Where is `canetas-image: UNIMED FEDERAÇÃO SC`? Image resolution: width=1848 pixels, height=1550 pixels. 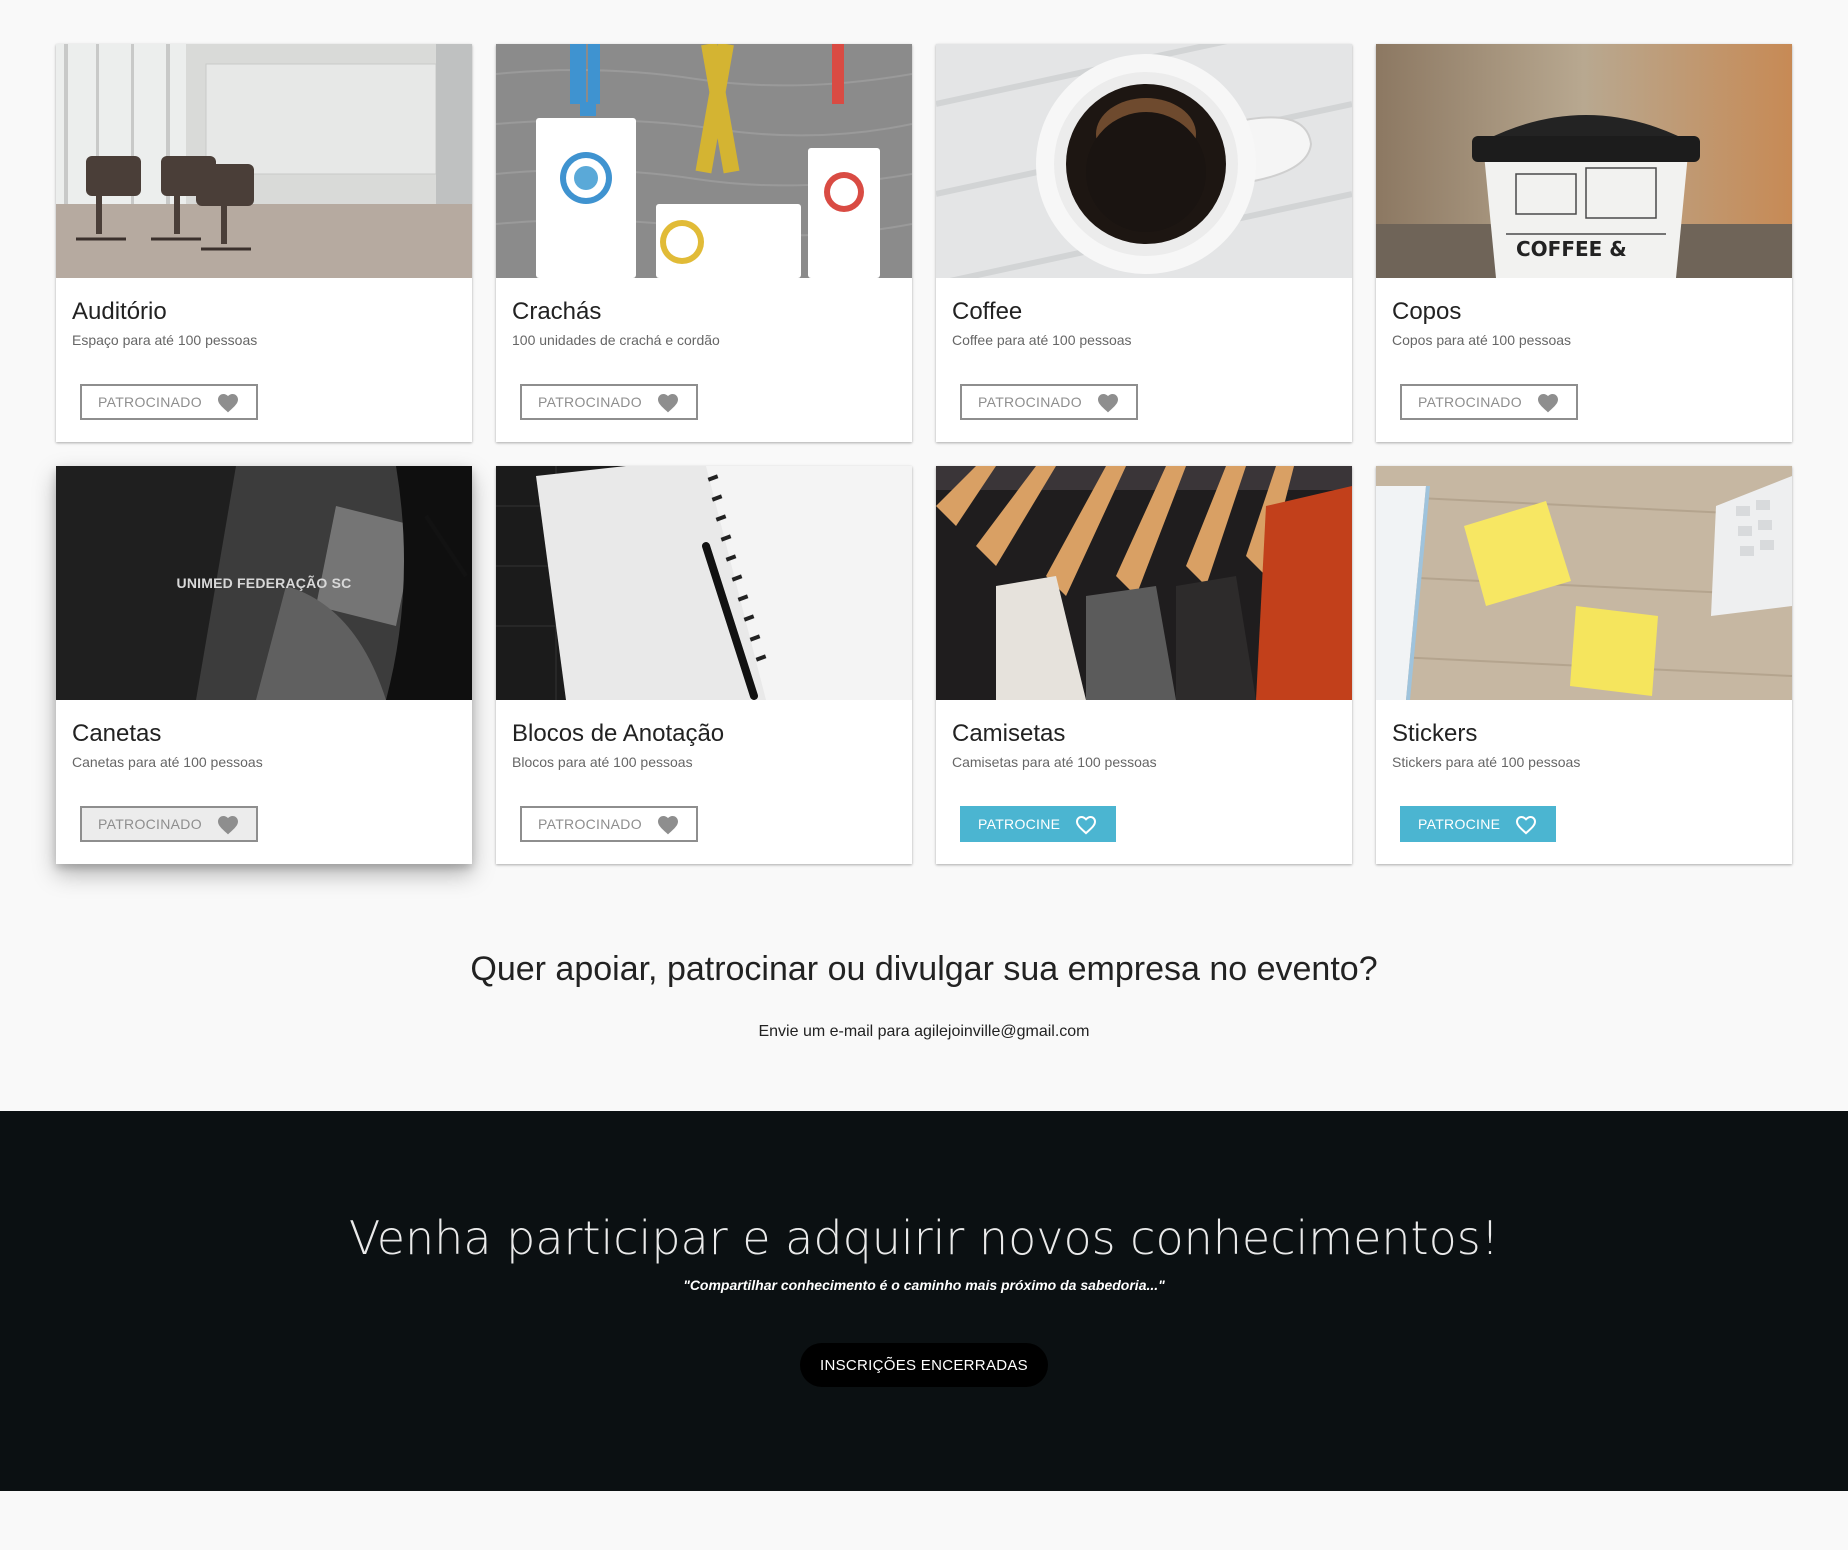 canetas-image: UNIMED FEDERAÇÃO SC is located at coordinates (264, 583).